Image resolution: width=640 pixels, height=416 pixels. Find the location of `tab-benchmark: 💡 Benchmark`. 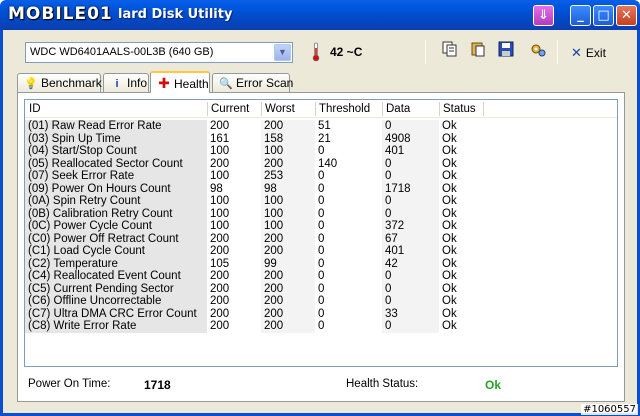

tab-benchmark: 💡 Benchmark is located at coordinates (59, 82).